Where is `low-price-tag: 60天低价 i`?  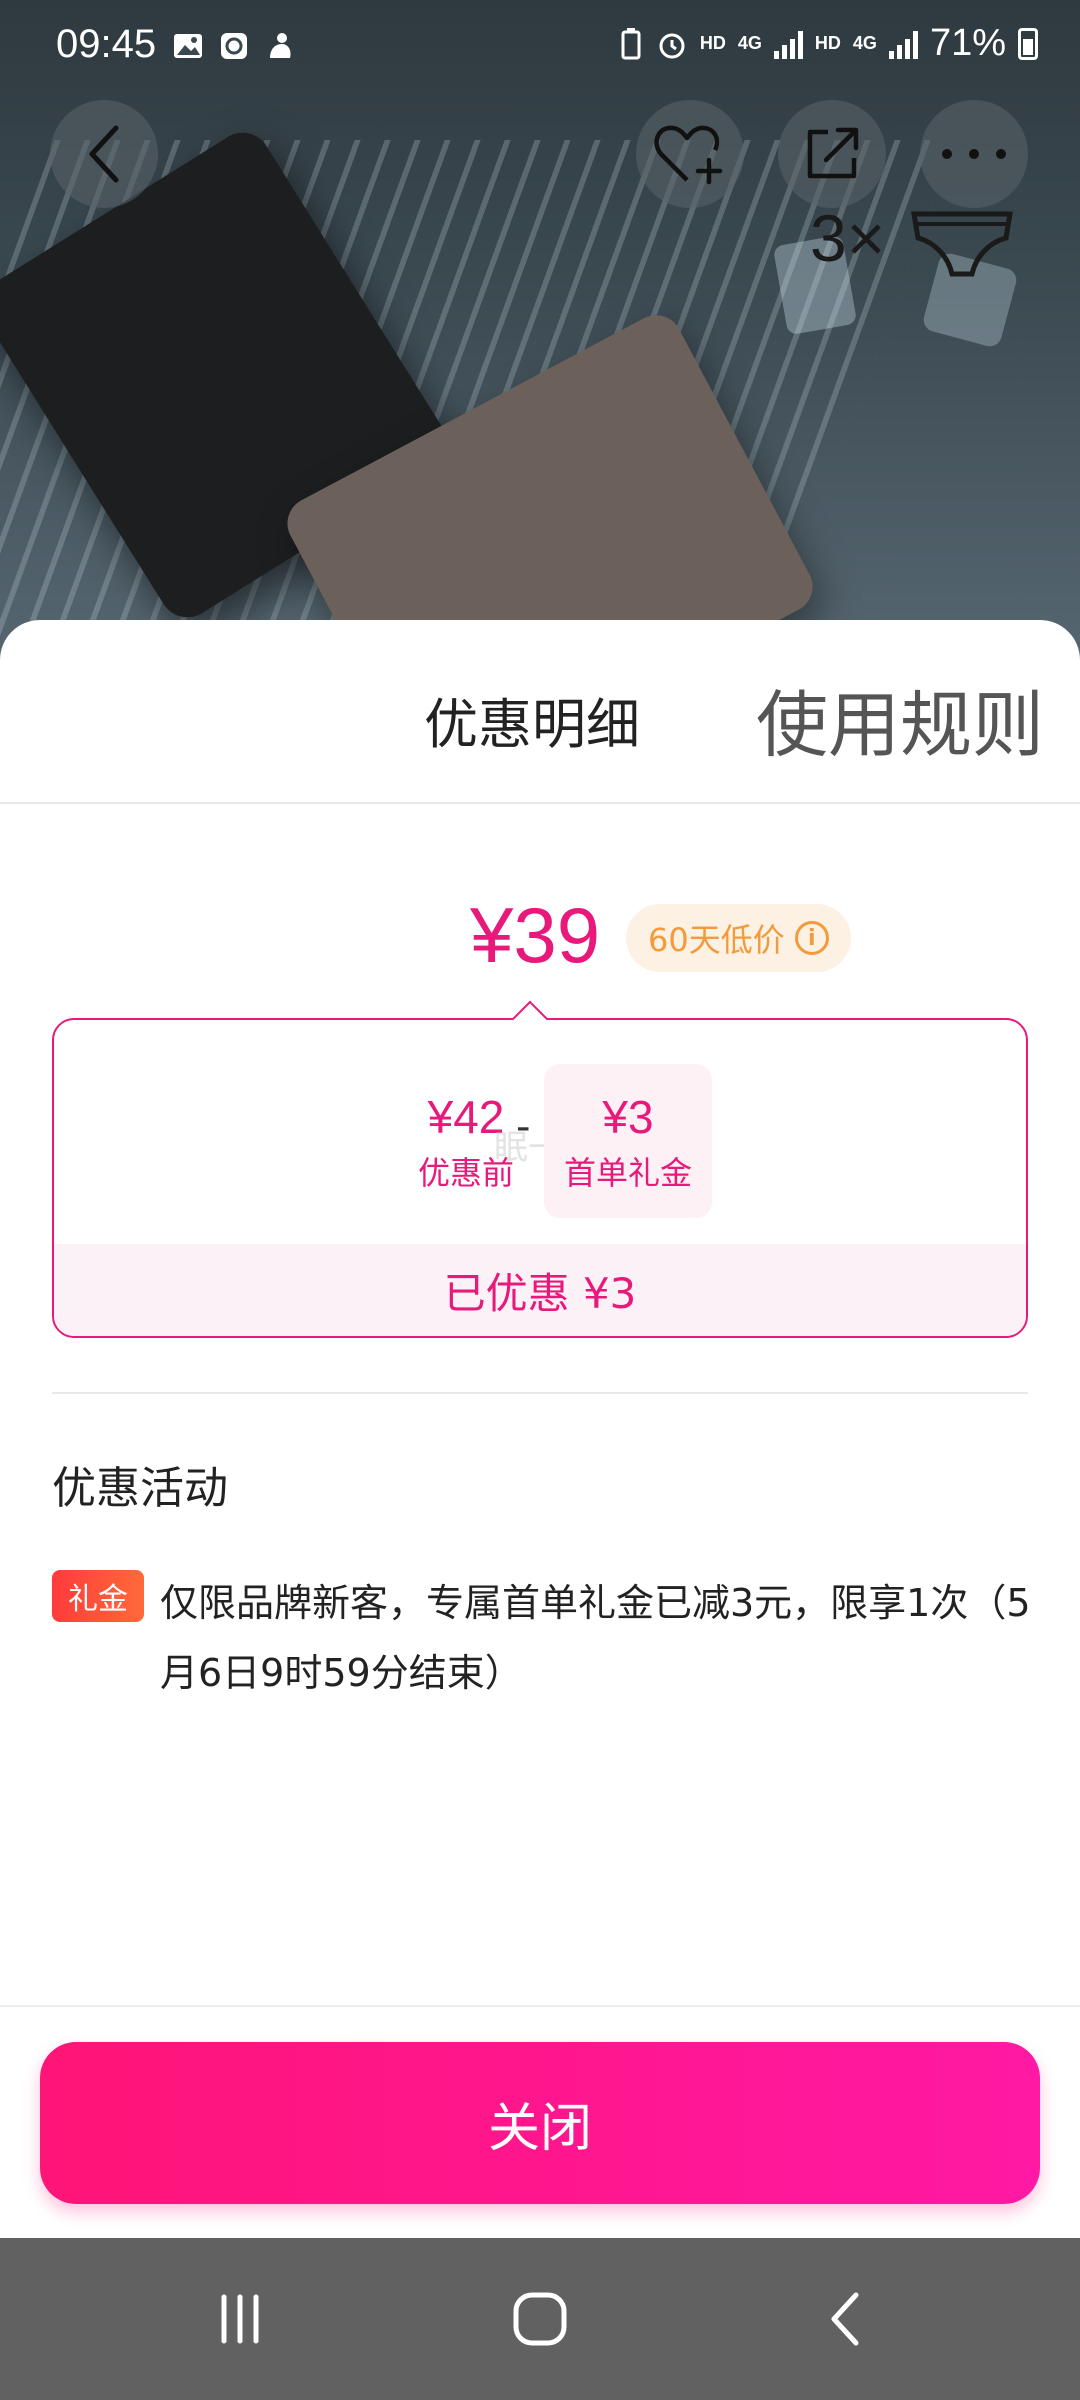
low-price-tag: 60天低价 i is located at coordinates (738, 938).